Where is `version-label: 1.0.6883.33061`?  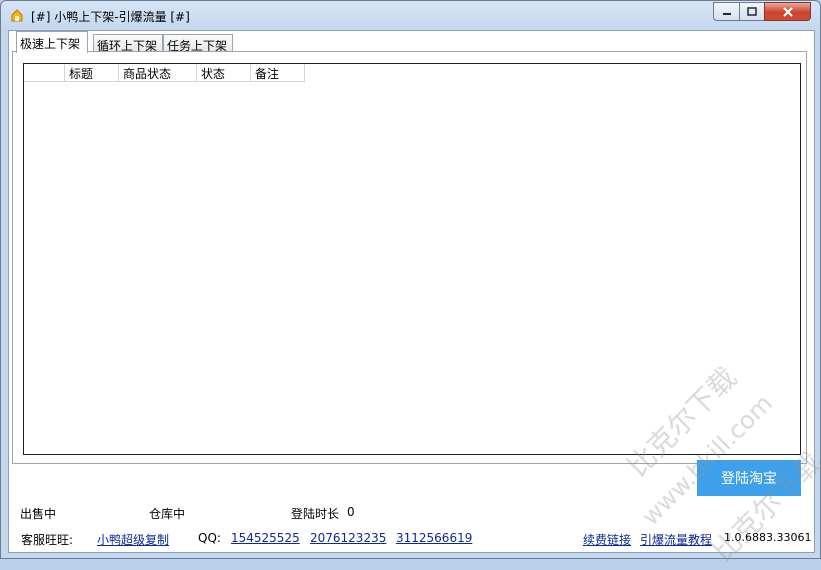
version-label: 1.0.6883.33061 is located at coordinates (768, 537).